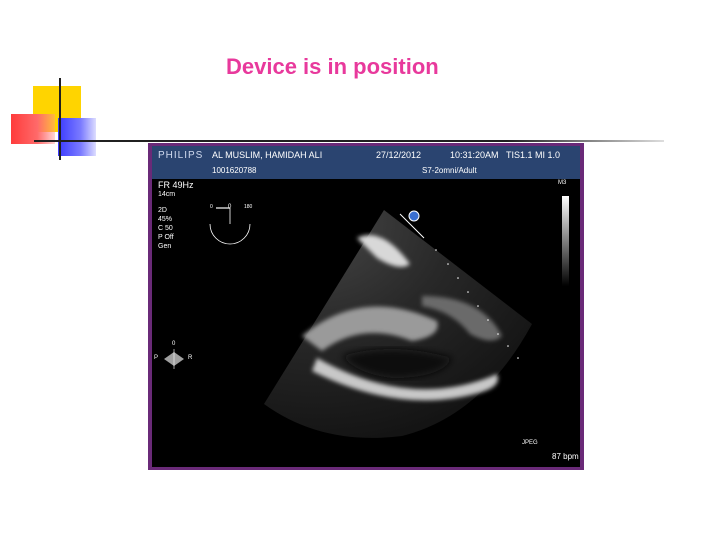 The height and width of the screenshot is (540, 720). What do you see at coordinates (77, 137) in the screenshot?
I see `decor-blue-square` at bounding box center [77, 137].